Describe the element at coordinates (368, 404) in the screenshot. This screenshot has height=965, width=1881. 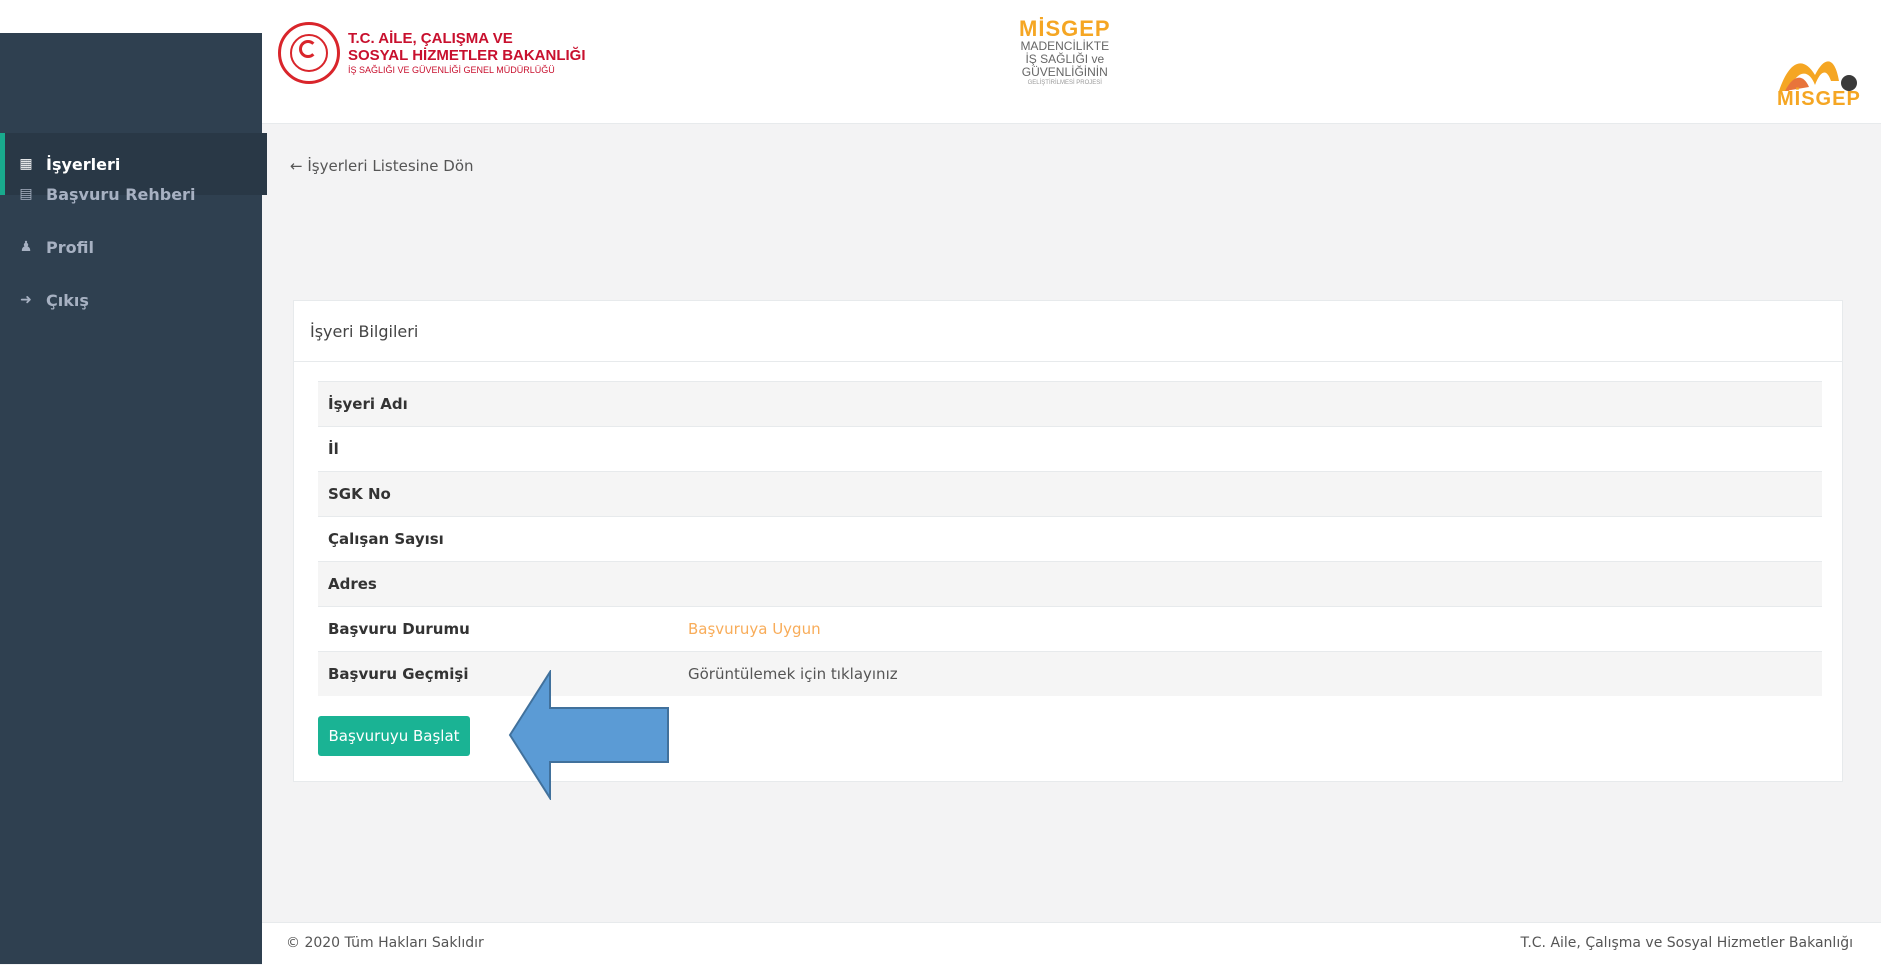
I see `row-label: İşyeri Adı` at that location.